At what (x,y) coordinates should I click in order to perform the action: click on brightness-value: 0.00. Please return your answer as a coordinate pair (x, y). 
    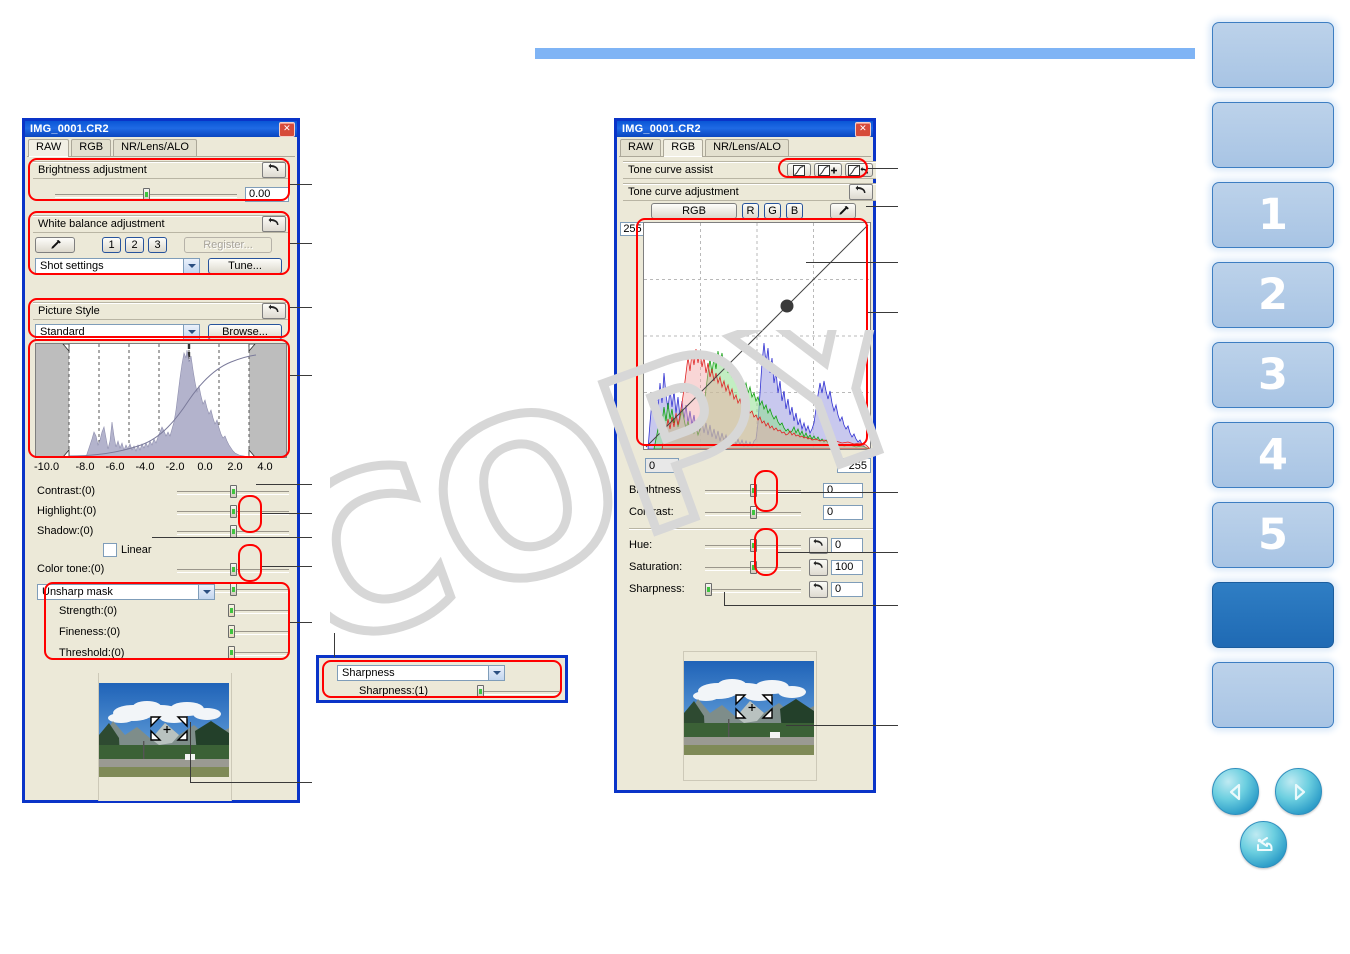
    Looking at the image, I should click on (267, 194).